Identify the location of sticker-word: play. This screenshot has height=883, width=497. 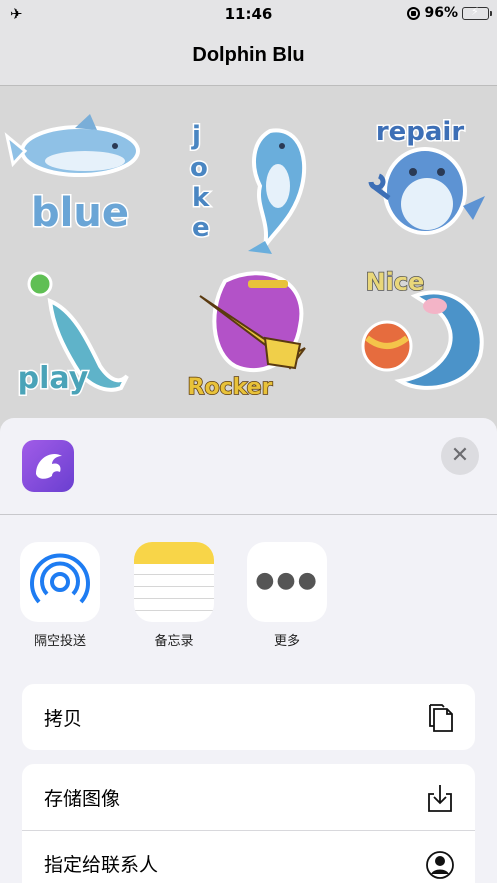
(53, 378).